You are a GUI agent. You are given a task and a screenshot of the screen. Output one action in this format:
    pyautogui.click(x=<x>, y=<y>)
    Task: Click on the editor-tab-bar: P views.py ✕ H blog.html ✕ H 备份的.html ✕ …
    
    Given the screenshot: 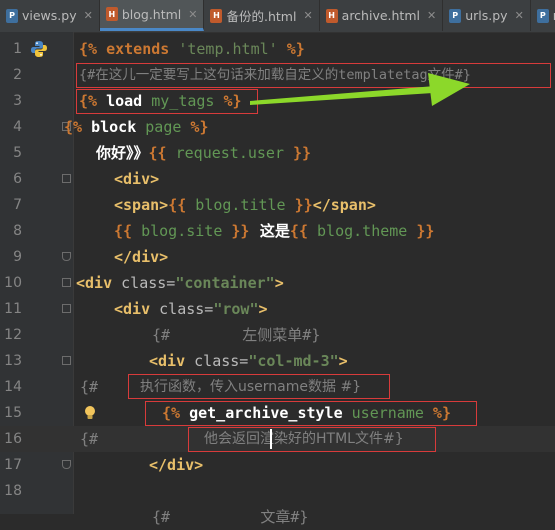 What is the action you would take?
    pyautogui.click(x=277, y=16)
    